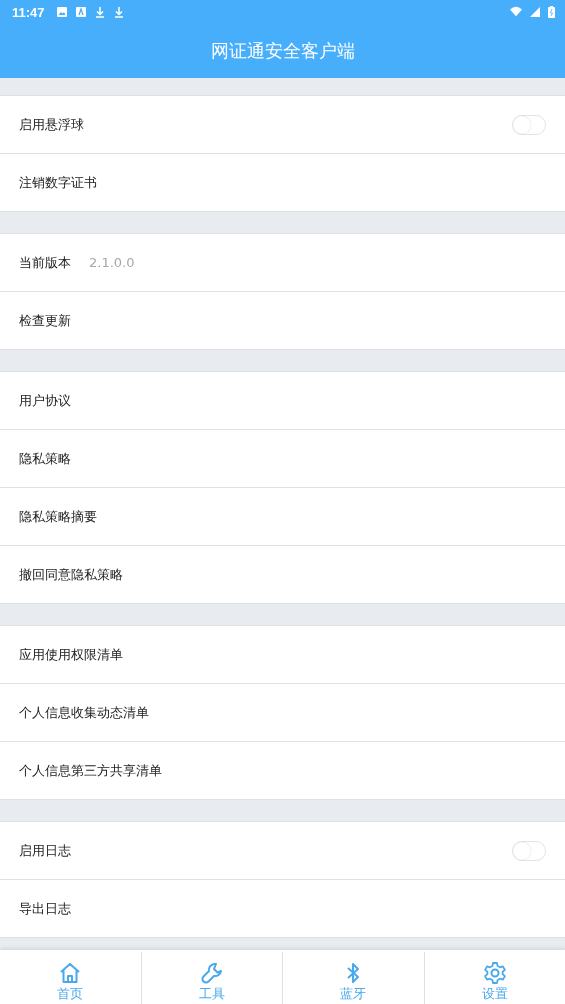 The width and height of the screenshot is (565, 1004). What do you see at coordinates (112, 262) in the screenshot?
I see `version-value: 2.1.0.0` at bounding box center [112, 262].